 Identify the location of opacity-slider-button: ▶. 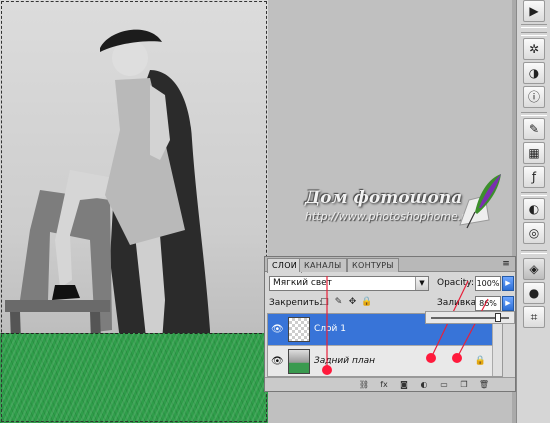
(508, 283).